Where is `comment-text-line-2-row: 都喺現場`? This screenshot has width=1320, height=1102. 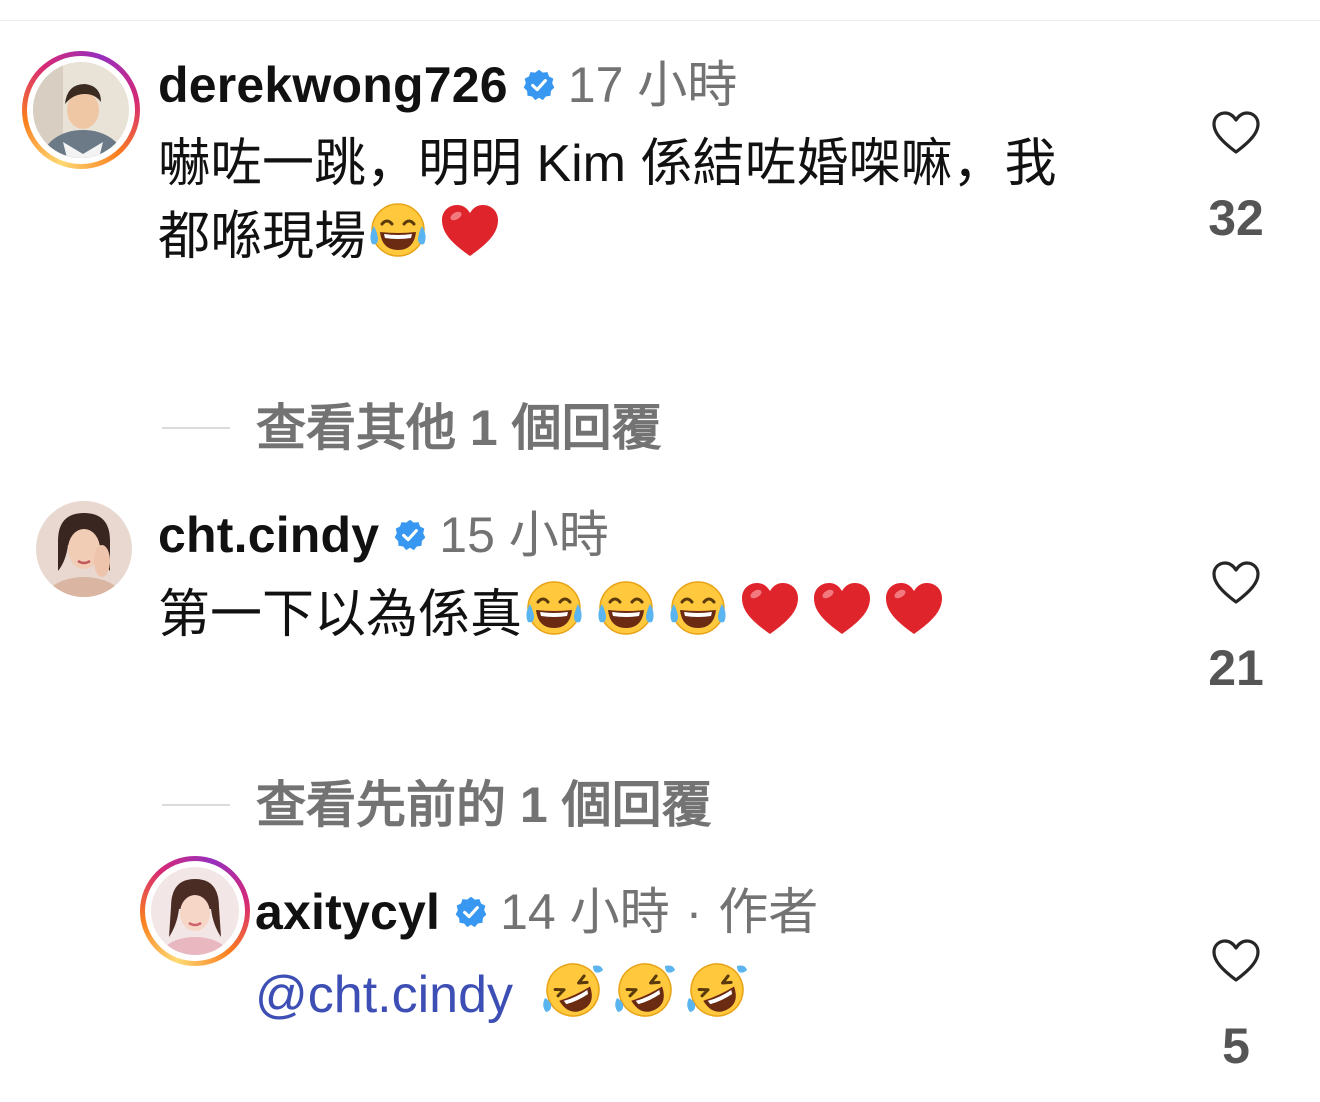
comment-text-line-2-row: 都喺現場 is located at coordinates (334, 236).